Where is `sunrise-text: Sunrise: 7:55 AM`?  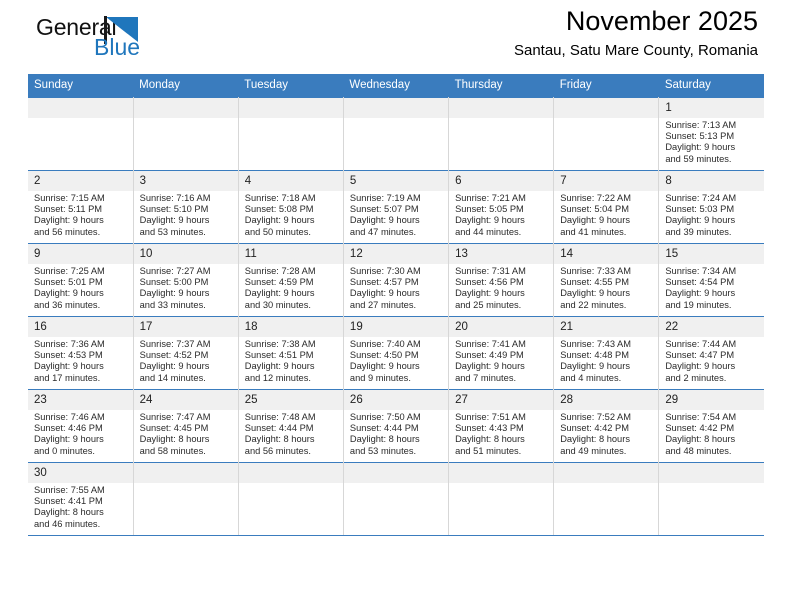 sunrise-text: Sunrise: 7:55 AM is located at coordinates (69, 490).